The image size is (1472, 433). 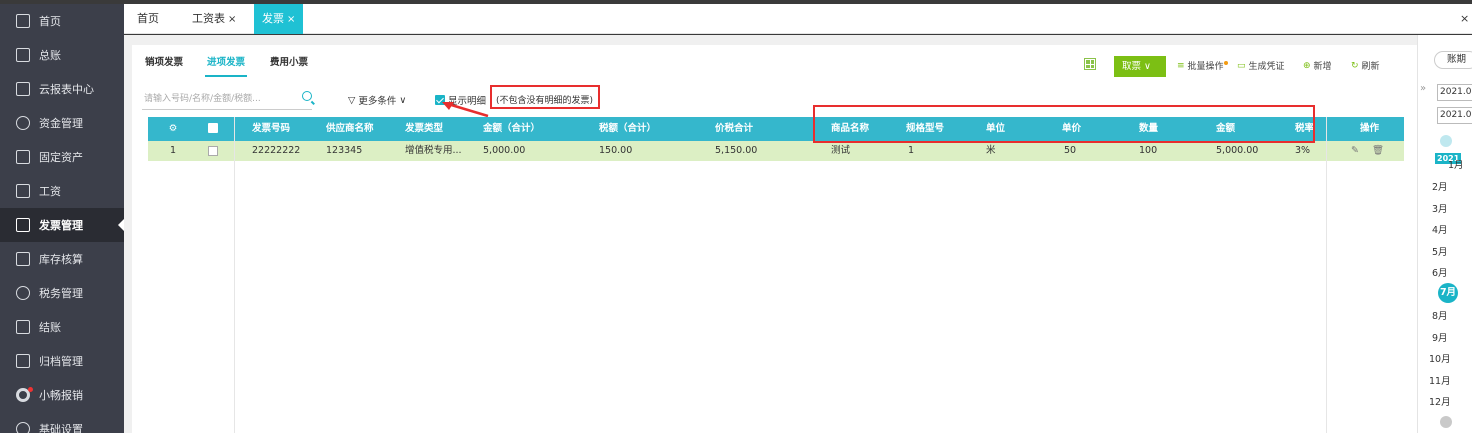 What do you see at coordinates (213, 128) in the screenshot?
I see `select-all-checkbox` at bounding box center [213, 128].